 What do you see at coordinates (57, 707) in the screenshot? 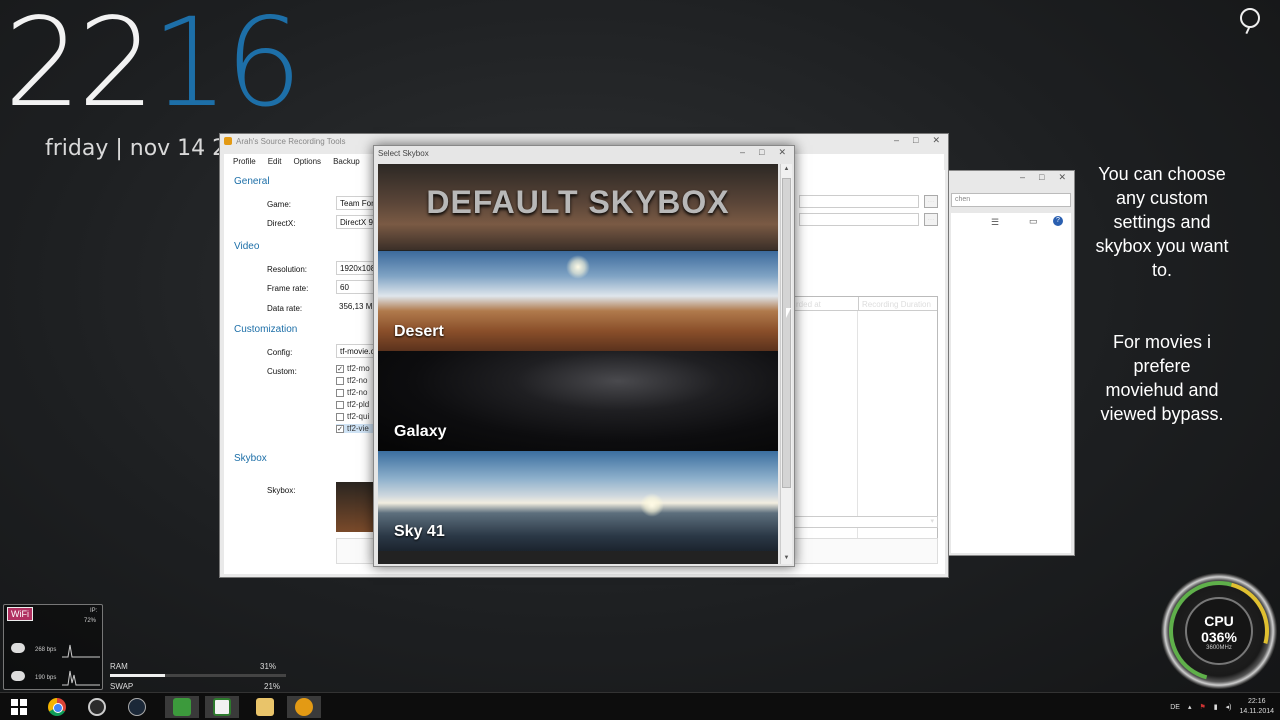
I see `chrome-taskbar-button` at bounding box center [57, 707].